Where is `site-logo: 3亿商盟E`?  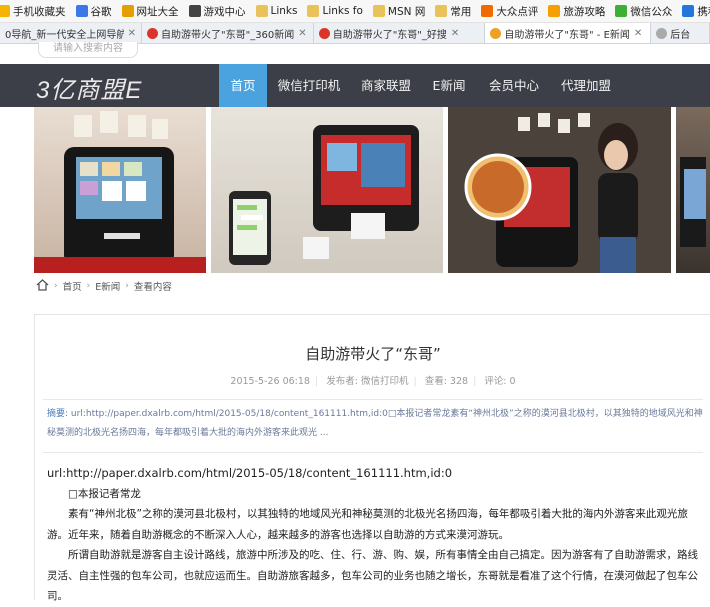
site-logo: 3亿商盟E is located at coordinates (89, 87).